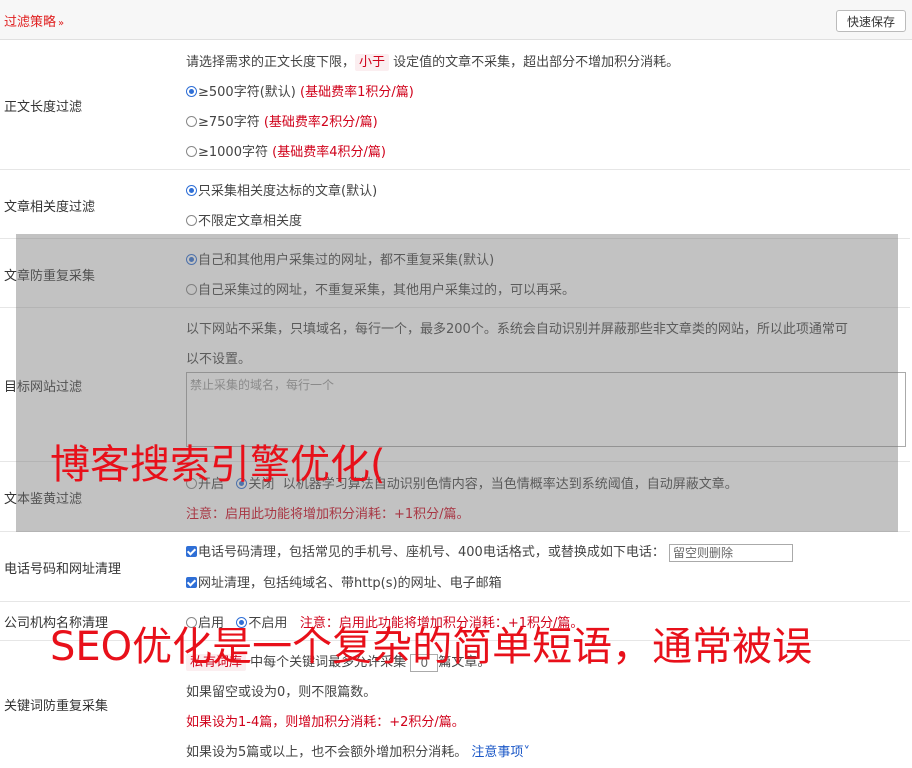 The width and height of the screenshot is (912, 768). What do you see at coordinates (500, 752) in the screenshot?
I see `notes-link: 注意事项˅` at bounding box center [500, 752].